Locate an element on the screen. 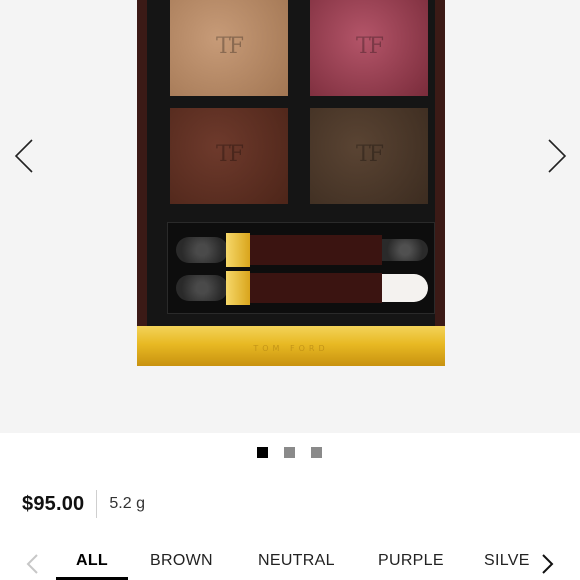 The image size is (580, 580). gallery-pagination is located at coordinates (289, 452).